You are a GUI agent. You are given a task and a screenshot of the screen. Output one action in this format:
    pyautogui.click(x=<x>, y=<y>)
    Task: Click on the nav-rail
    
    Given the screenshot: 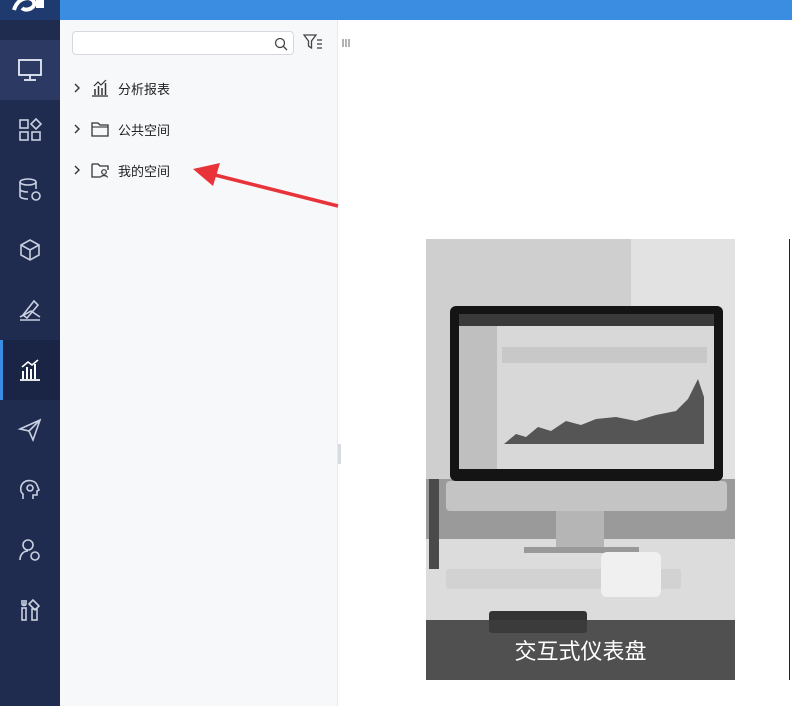 What is the action you would take?
    pyautogui.click(x=30, y=363)
    